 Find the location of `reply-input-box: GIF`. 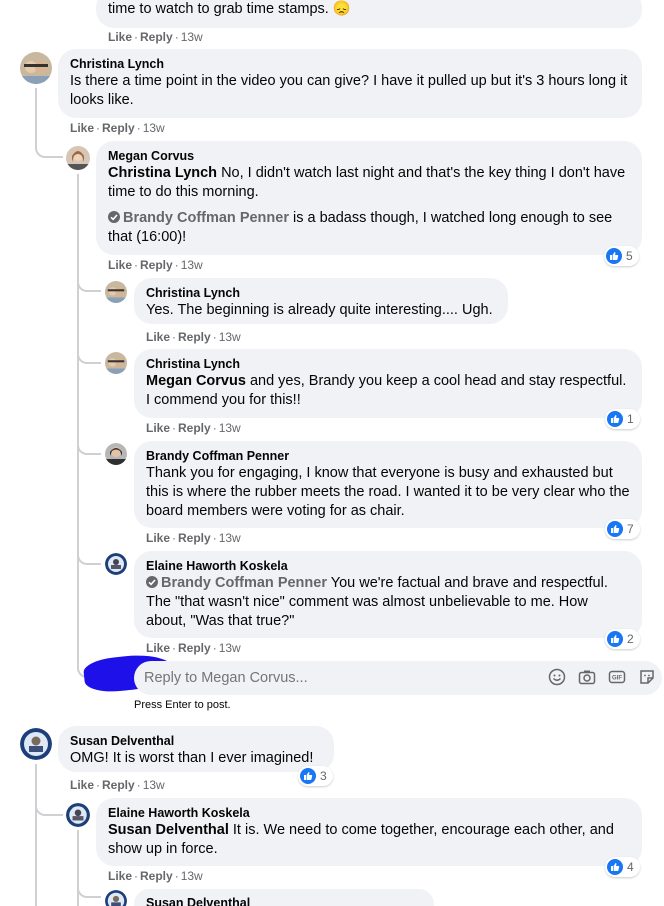

reply-input-box: GIF is located at coordinates (398, 678).